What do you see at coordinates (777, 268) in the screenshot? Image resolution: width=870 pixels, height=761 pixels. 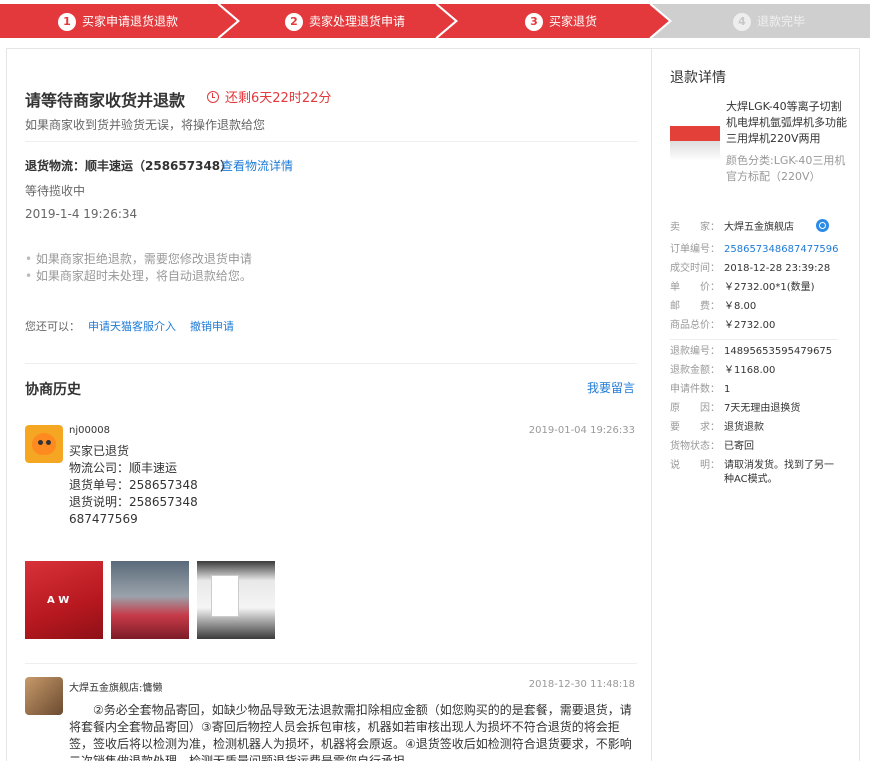 I see `detail-value: 2018-12-28 23:39:28` at bounding box center [777, 268].